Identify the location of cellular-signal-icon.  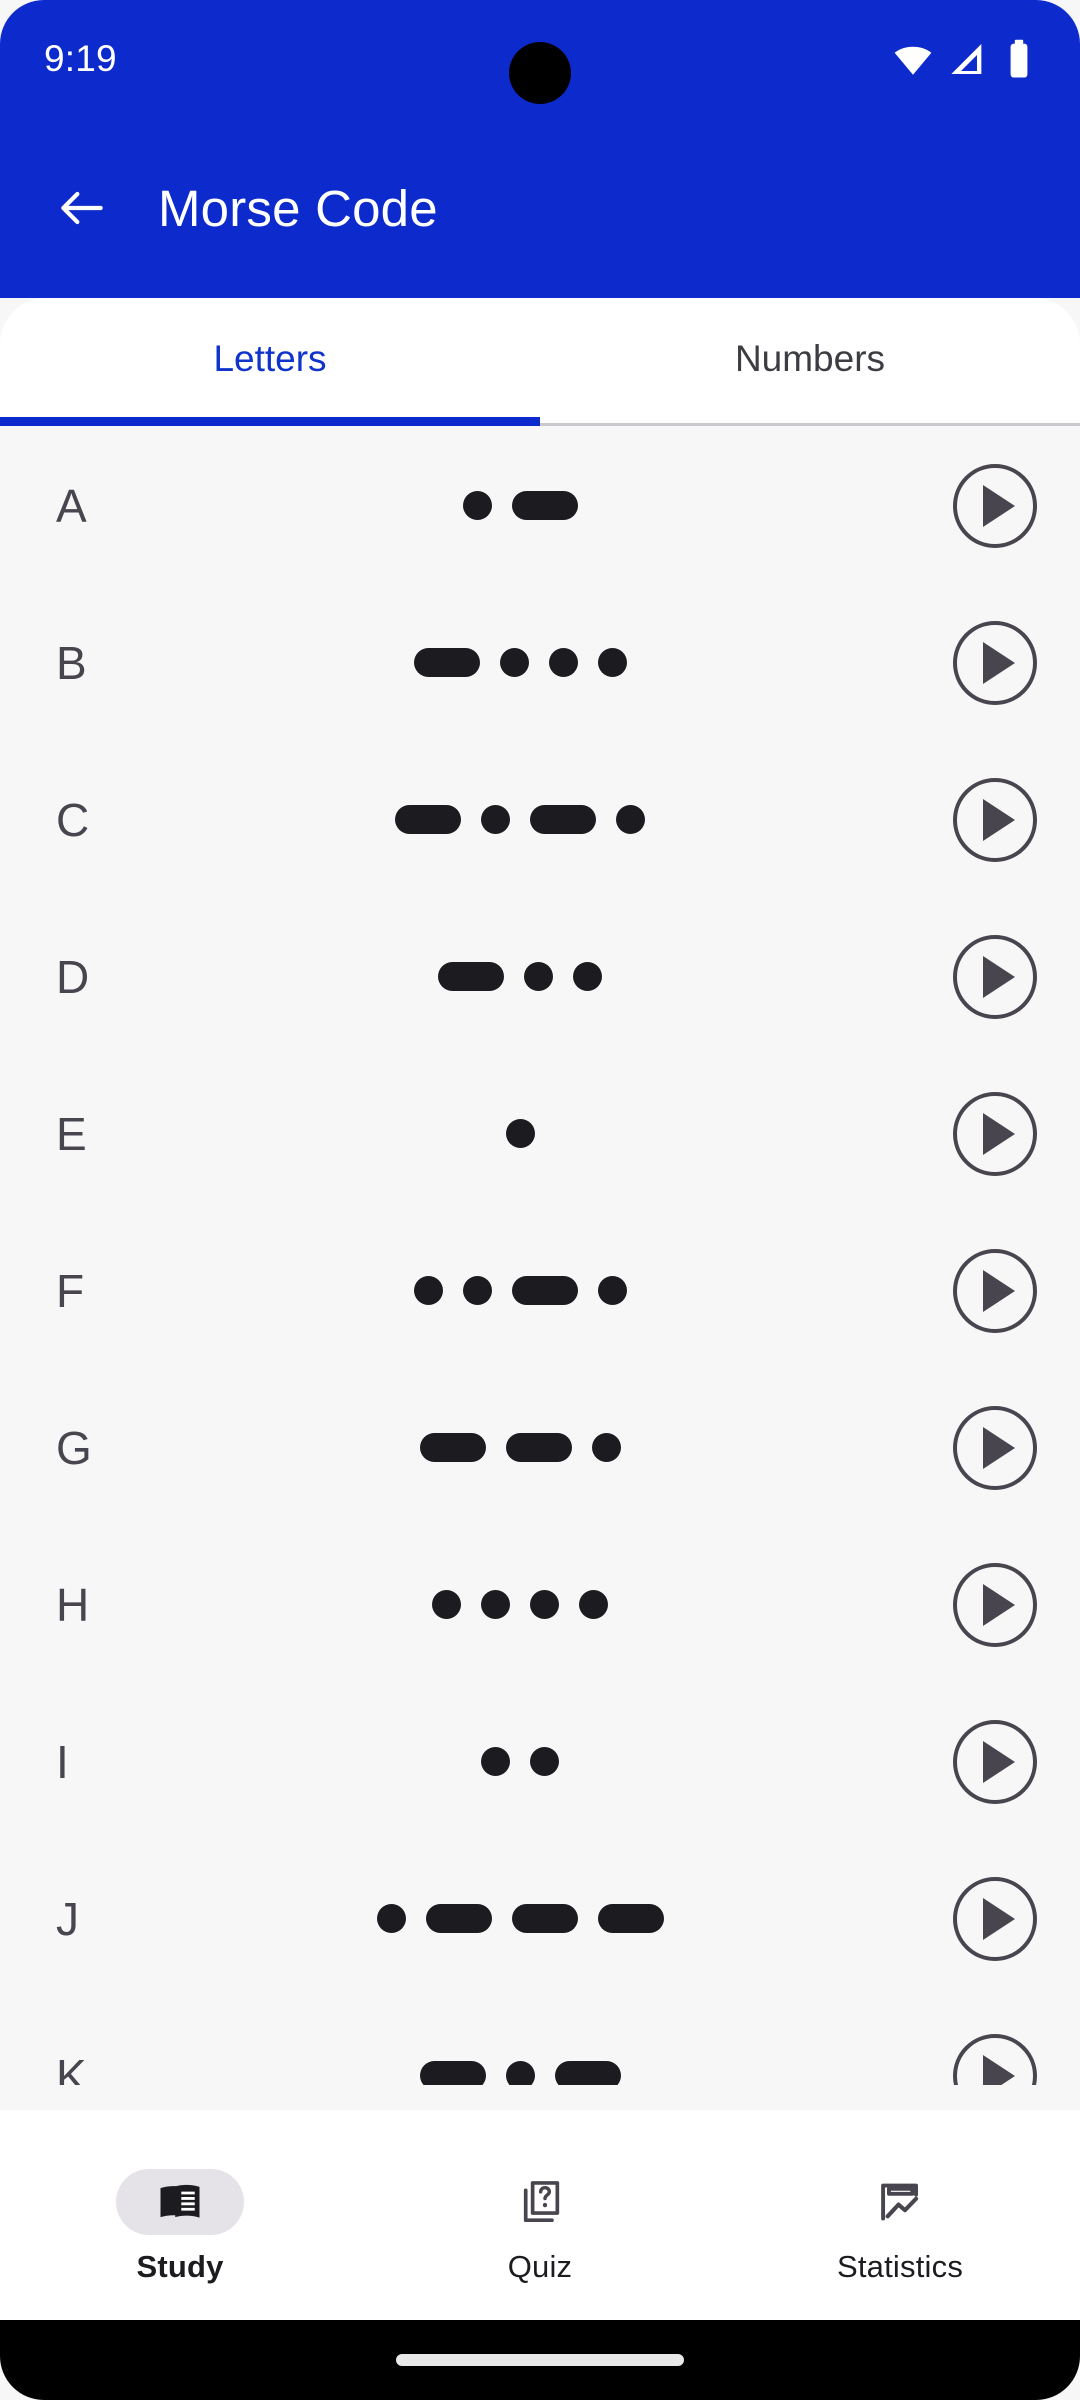
(966, 59).